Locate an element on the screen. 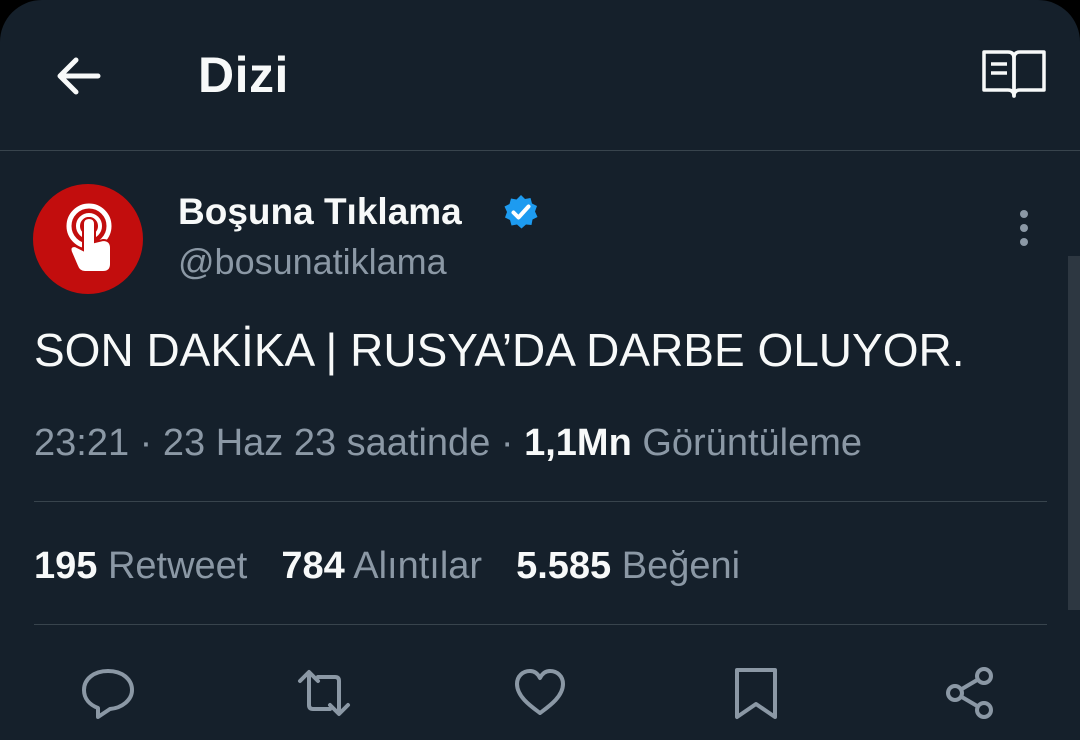 The height and width of the screenshot is (740, 1080). author-handle: @bosunatiklama is located at coordinates (312, 262).